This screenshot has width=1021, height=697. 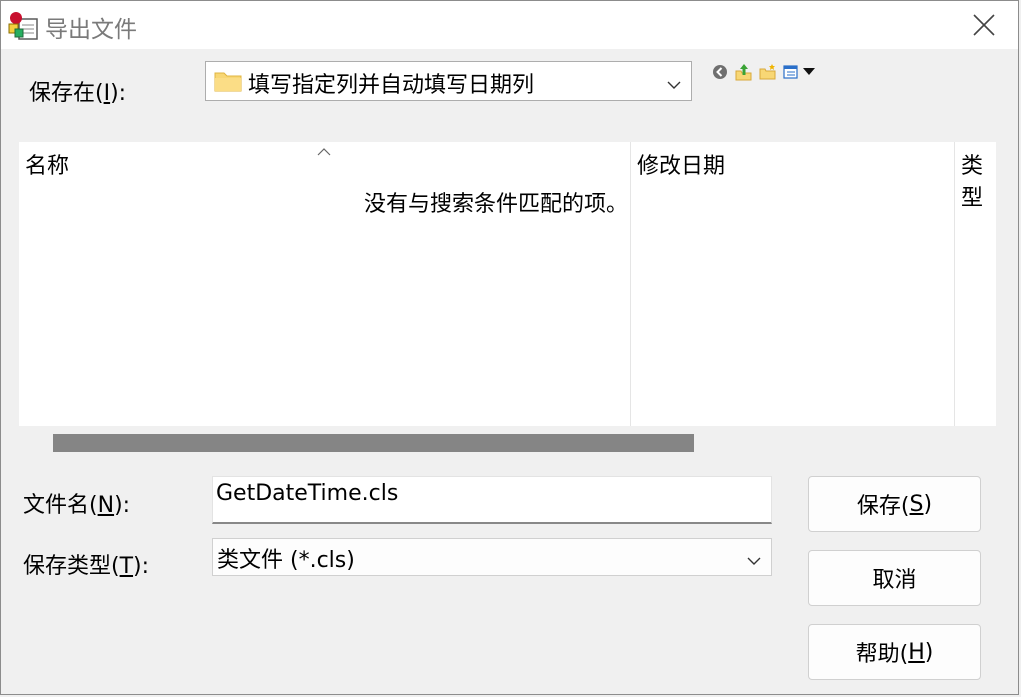 I want to click on horizontal-scrollbar, so click(x=507, y=442).